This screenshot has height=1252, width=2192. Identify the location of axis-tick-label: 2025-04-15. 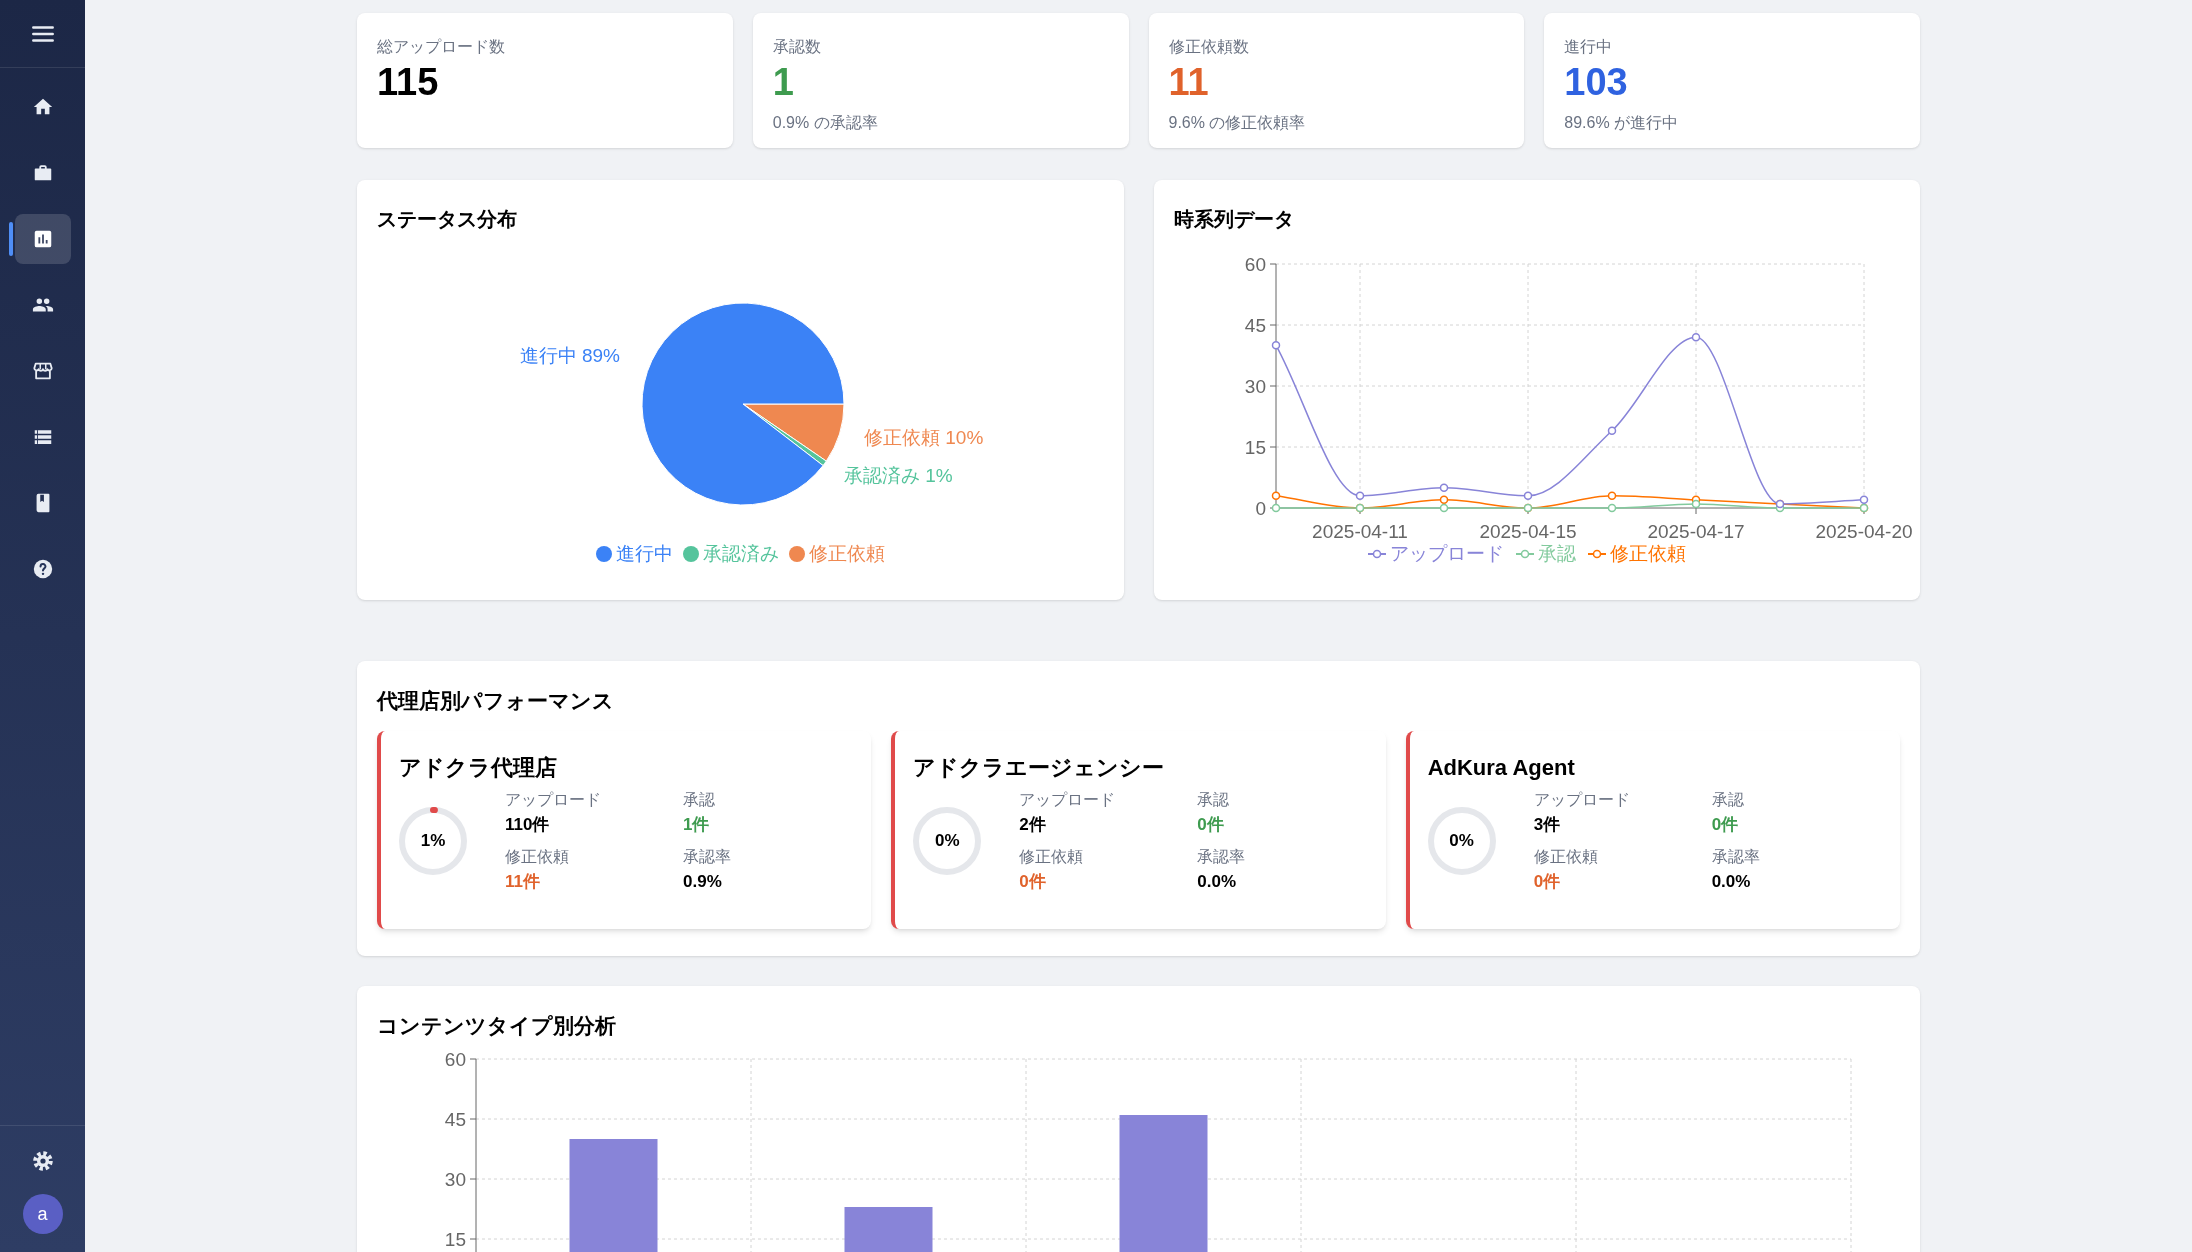
(1527, 531).